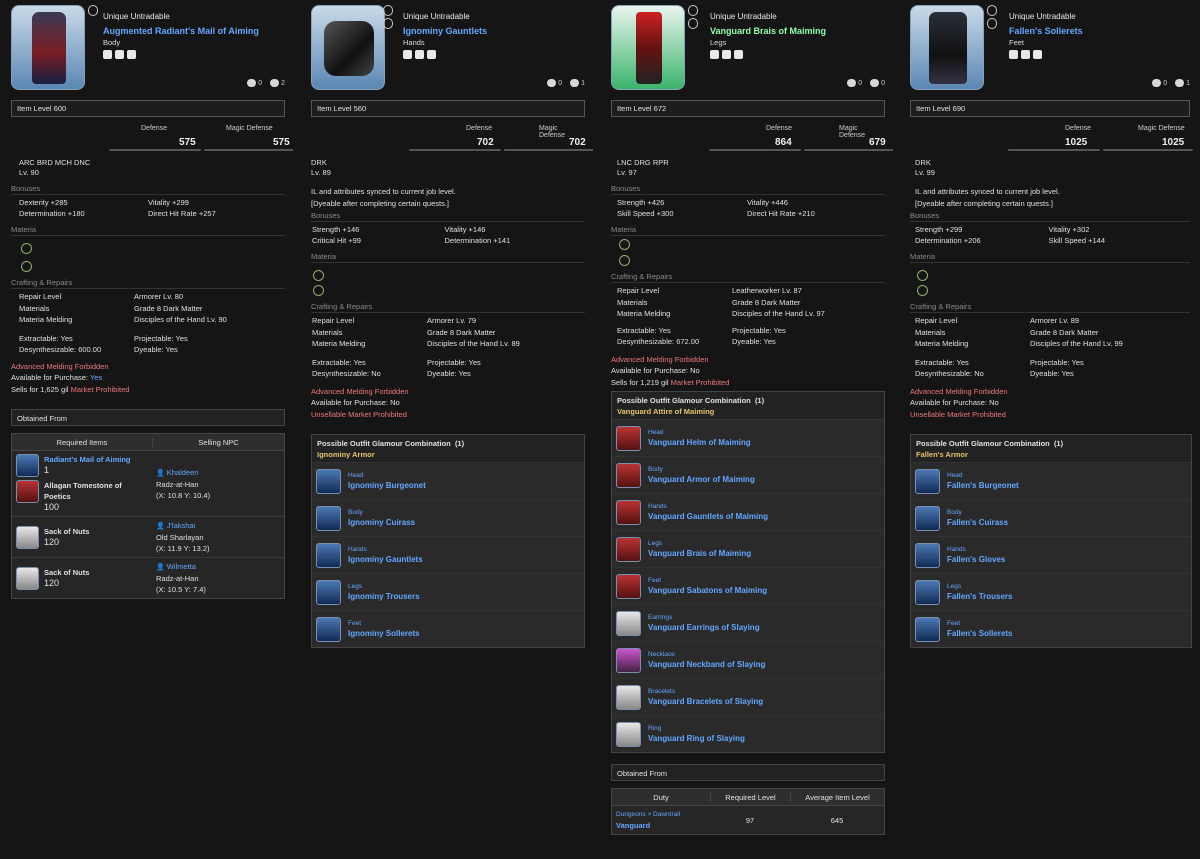 This screenshot has height=859, width=1200. Describe the element at coordinates (714, 54) in the screenshot. I see `spear-icon` at that location.